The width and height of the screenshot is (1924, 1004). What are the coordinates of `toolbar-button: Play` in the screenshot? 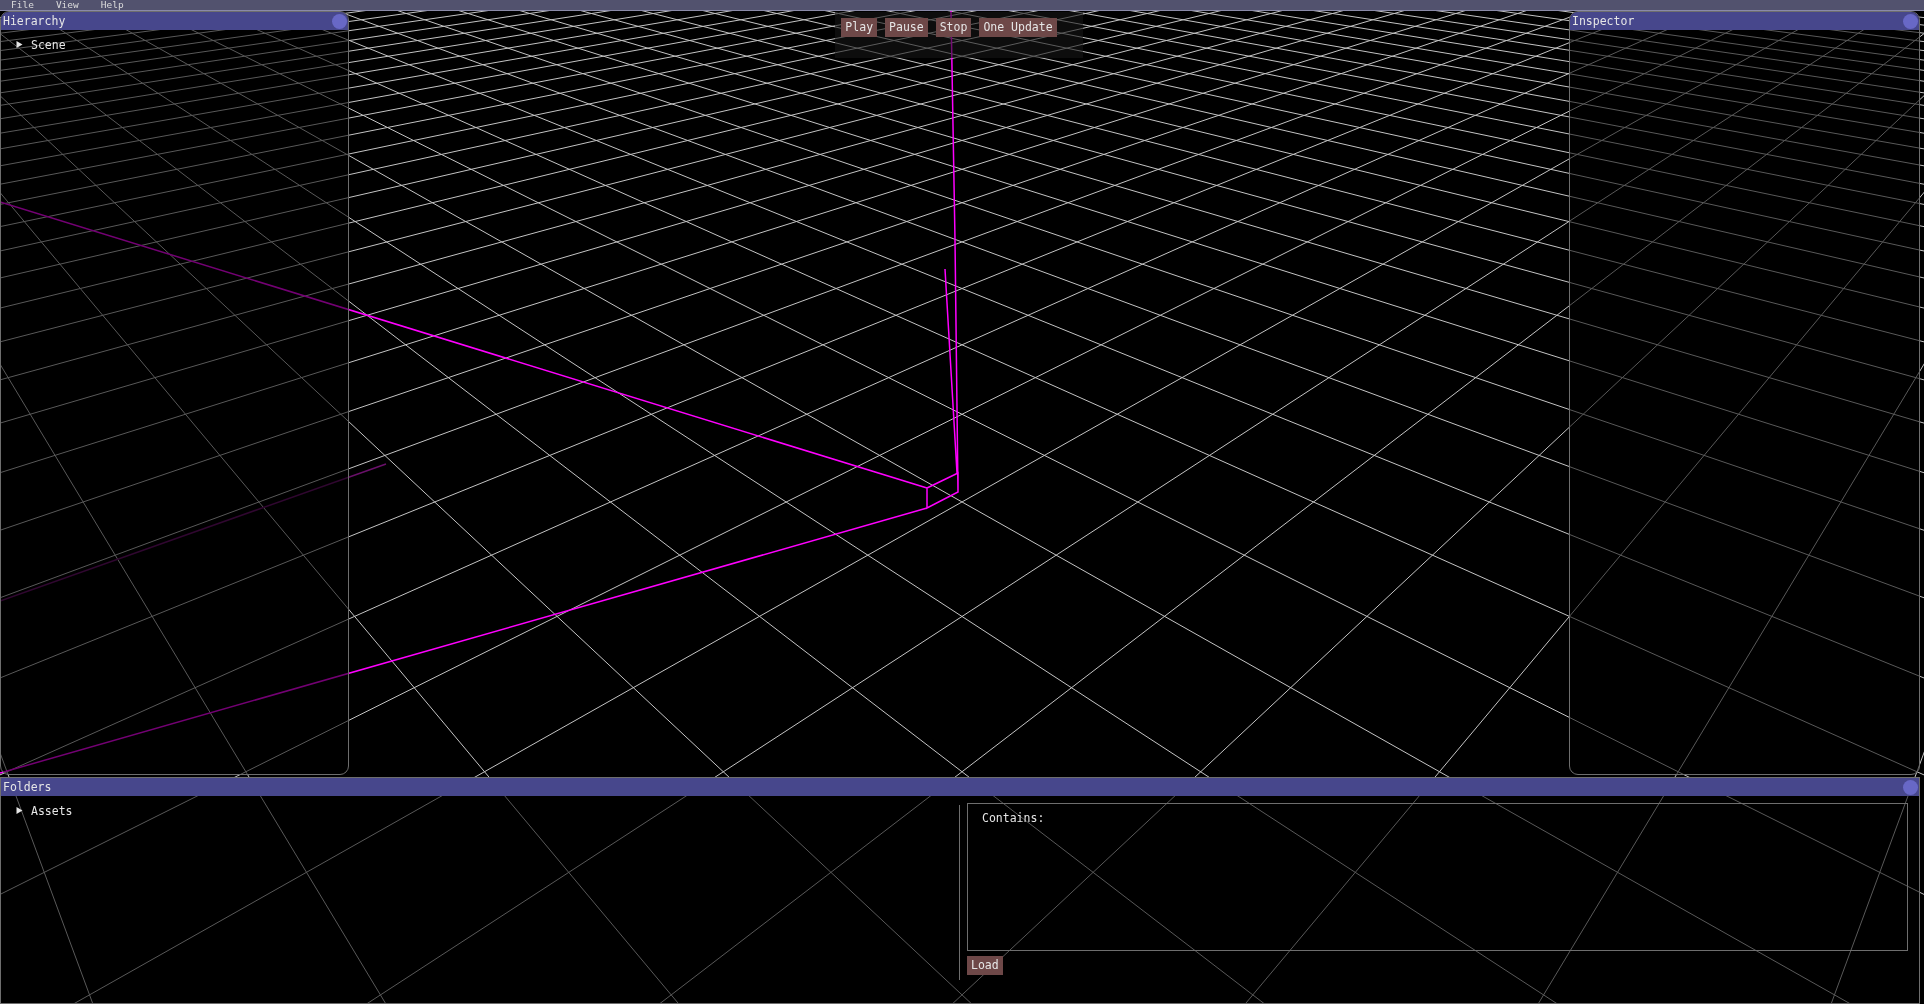 It's located at (859, 27).